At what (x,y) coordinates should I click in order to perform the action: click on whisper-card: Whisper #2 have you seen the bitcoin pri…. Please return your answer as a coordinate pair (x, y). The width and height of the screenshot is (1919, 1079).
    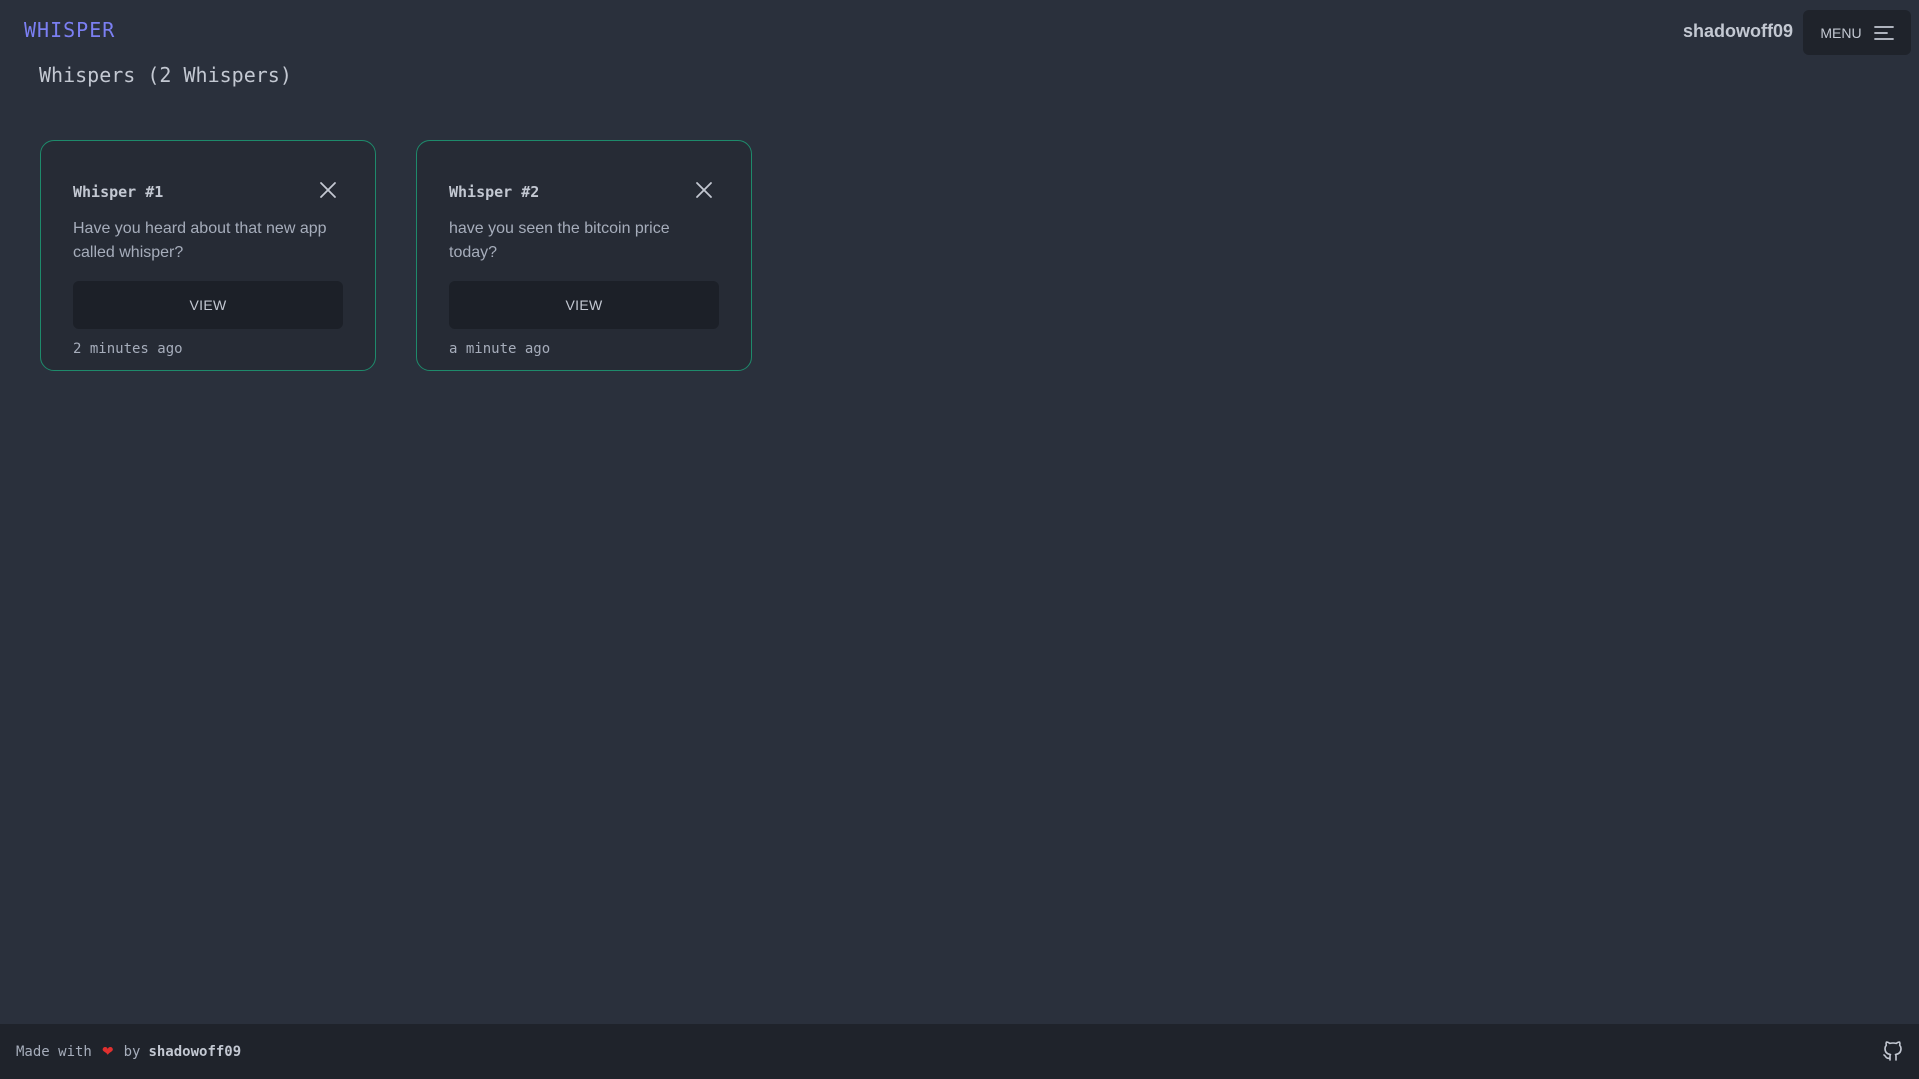
    Looking at the image, I should click on (584, 255).